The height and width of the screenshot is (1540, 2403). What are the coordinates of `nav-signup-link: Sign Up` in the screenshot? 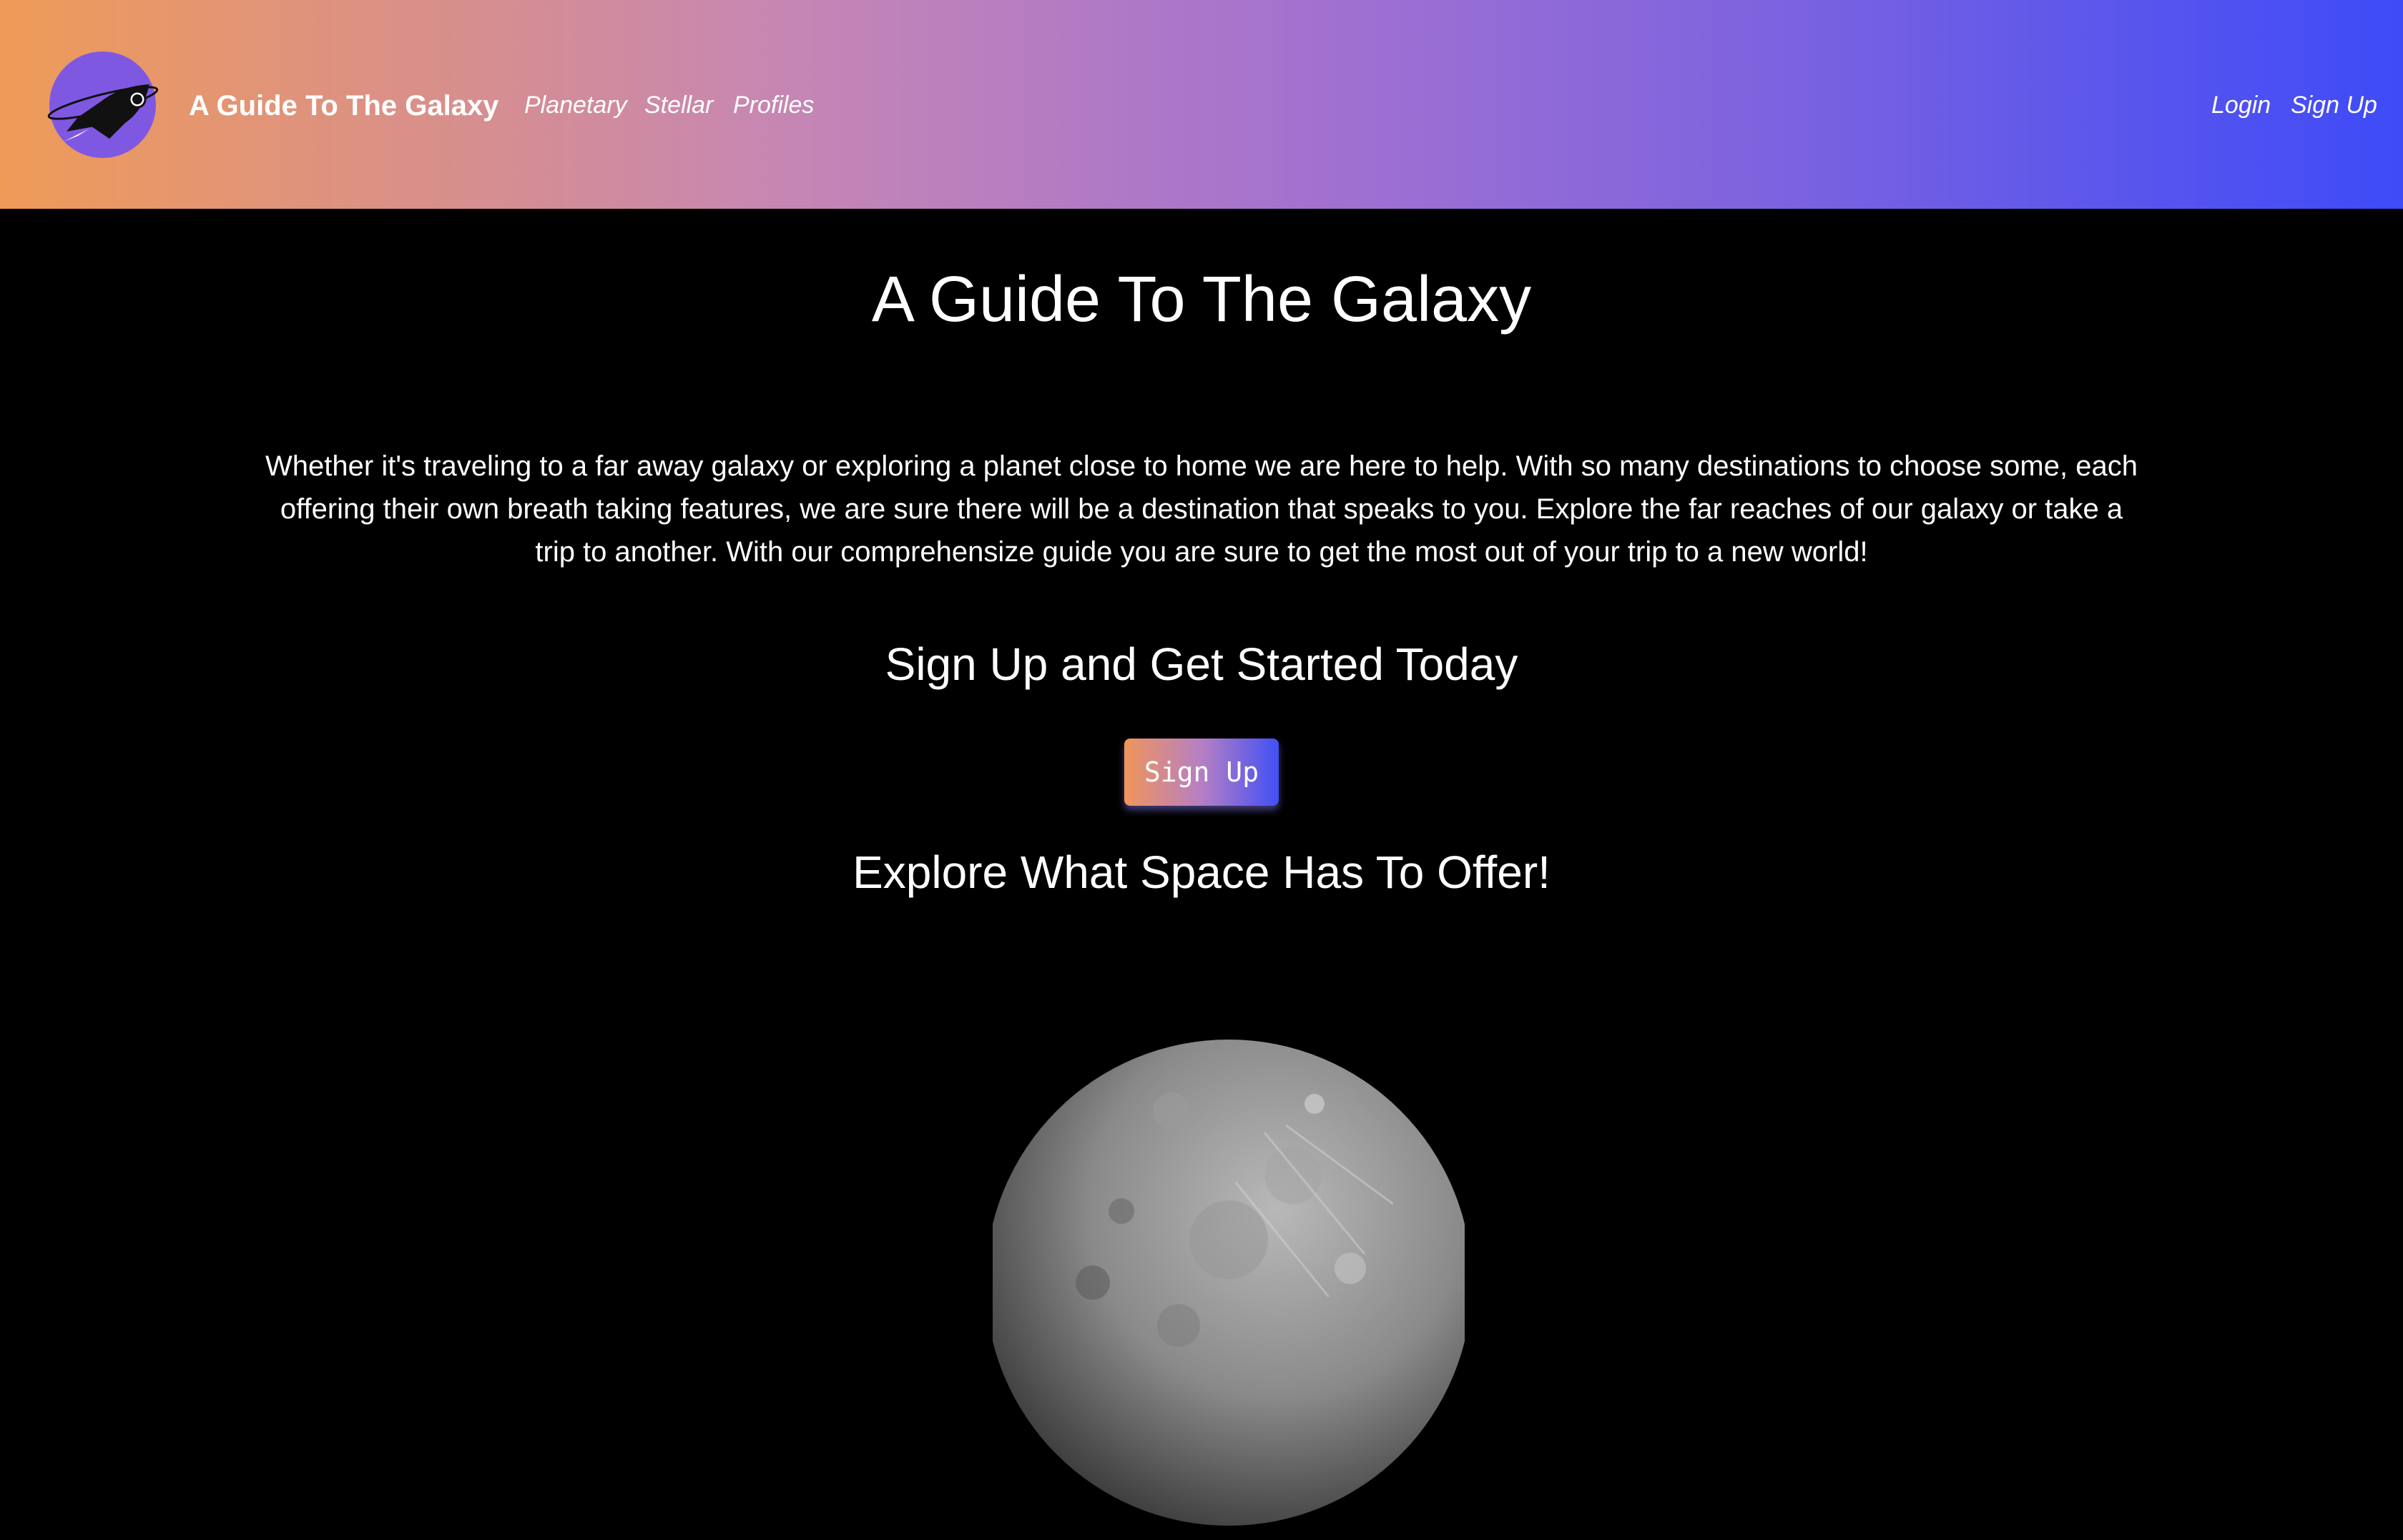 It's located at (2334, 105).